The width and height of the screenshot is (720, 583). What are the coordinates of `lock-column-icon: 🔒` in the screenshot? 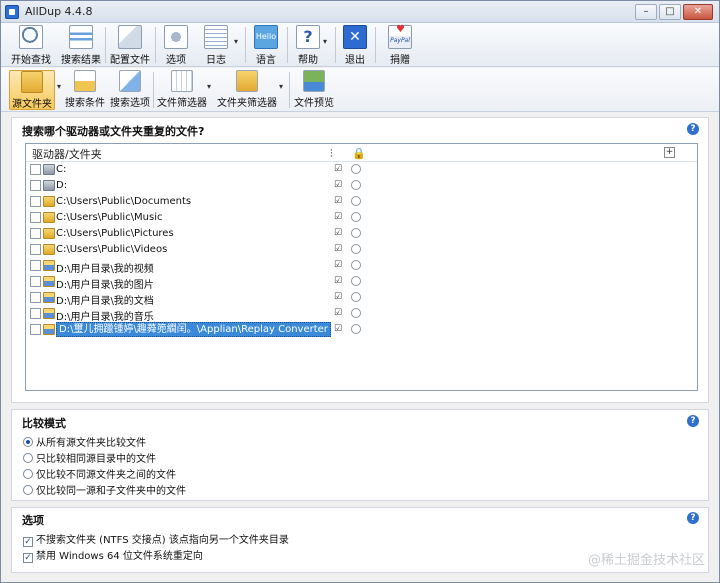 It's located at (359, 153).